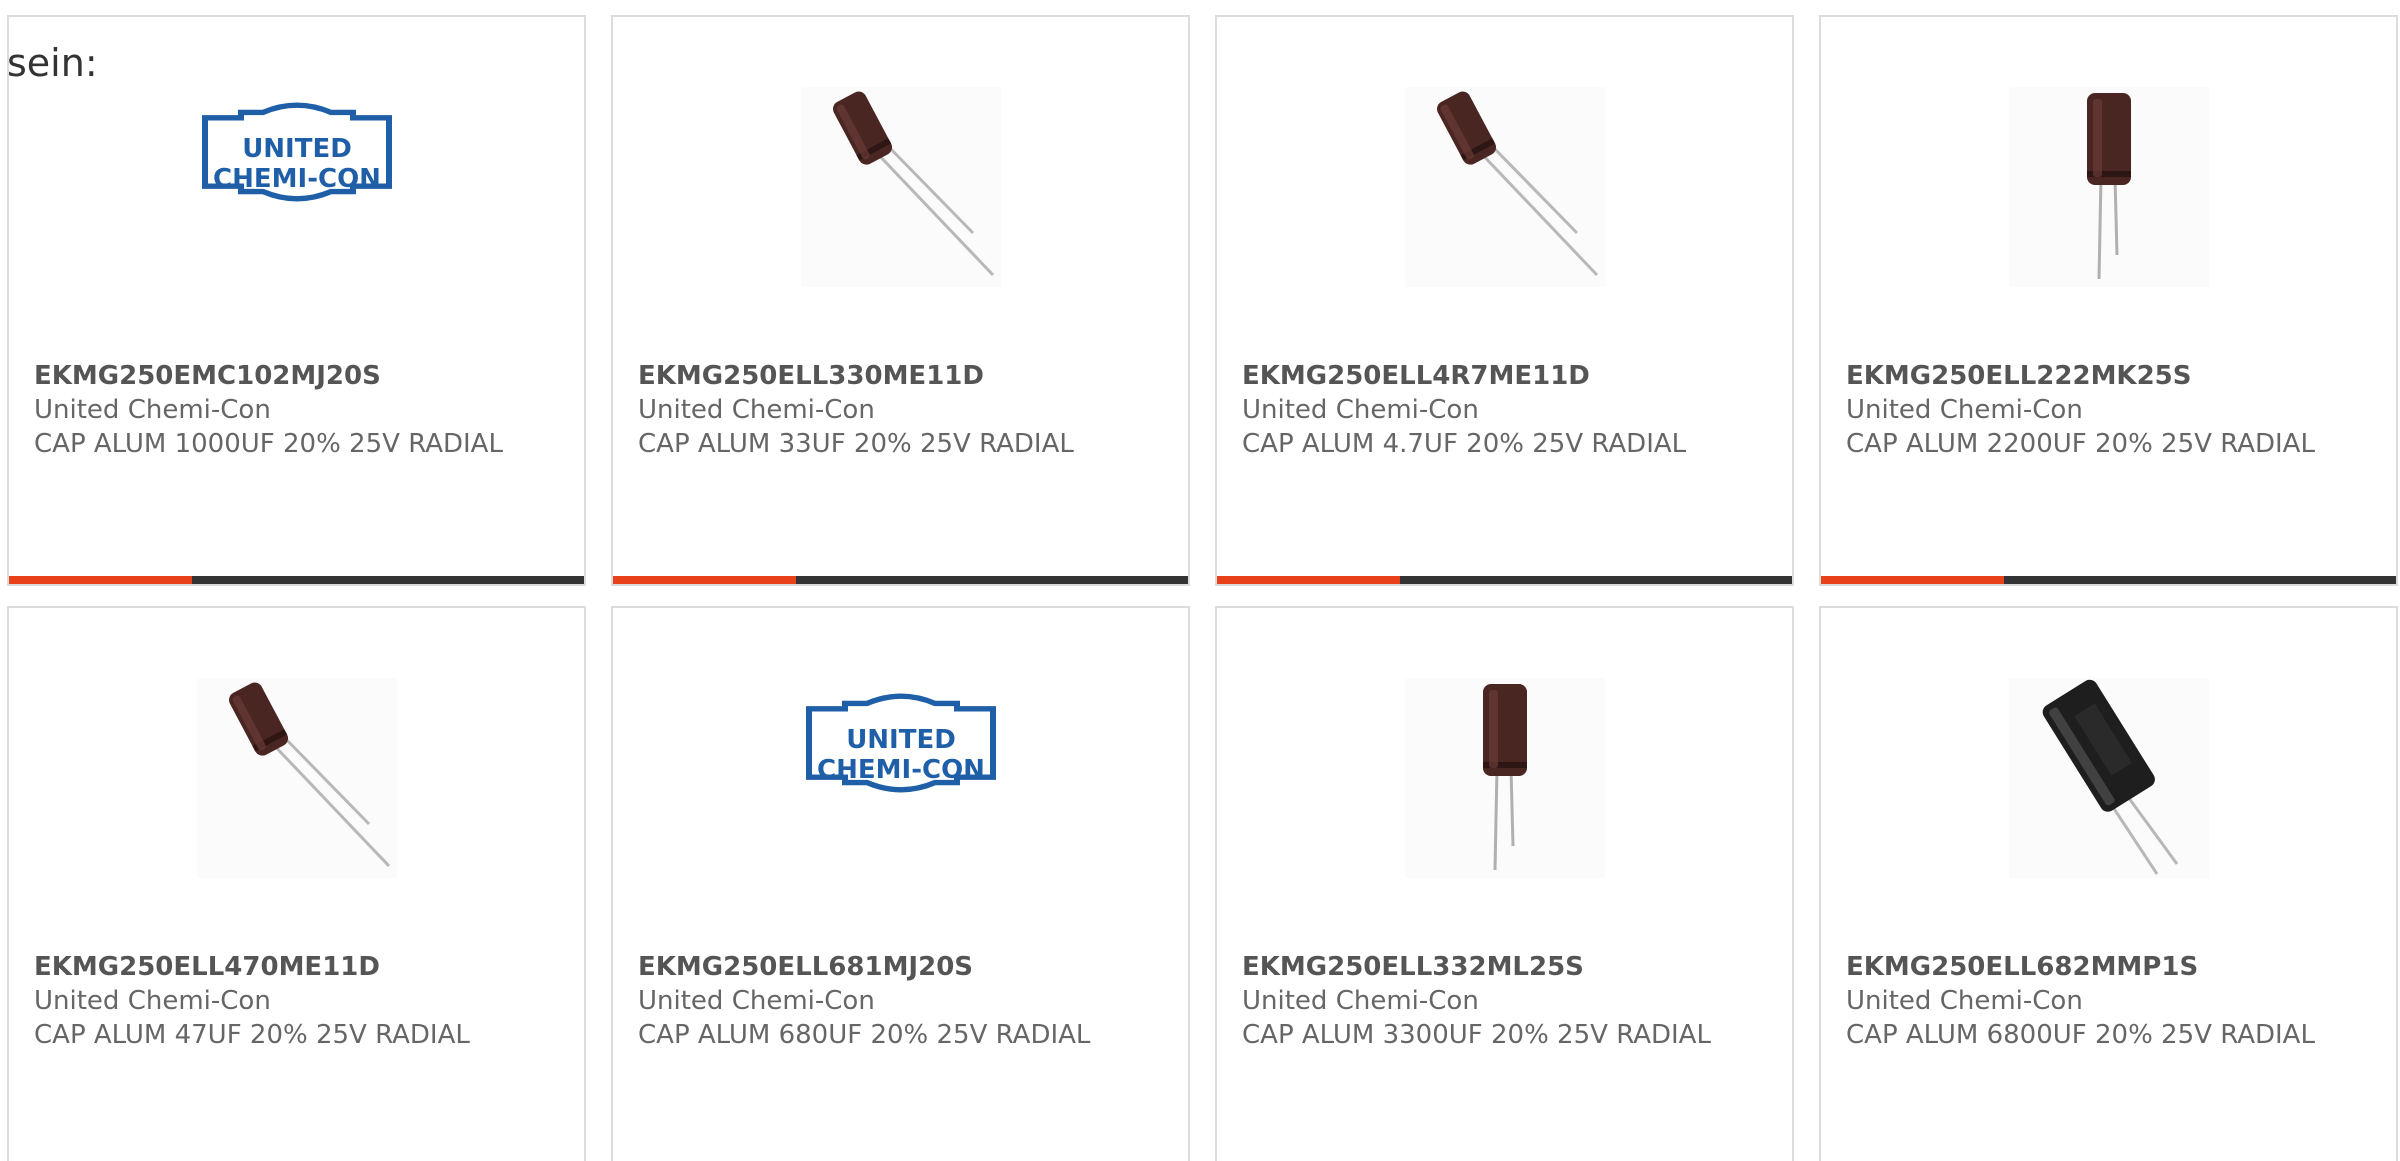  Describe the element at coordinates (294, 967) in the screenshot. I see `part-number-link: EKMG250ELL470ME11D` at that location.